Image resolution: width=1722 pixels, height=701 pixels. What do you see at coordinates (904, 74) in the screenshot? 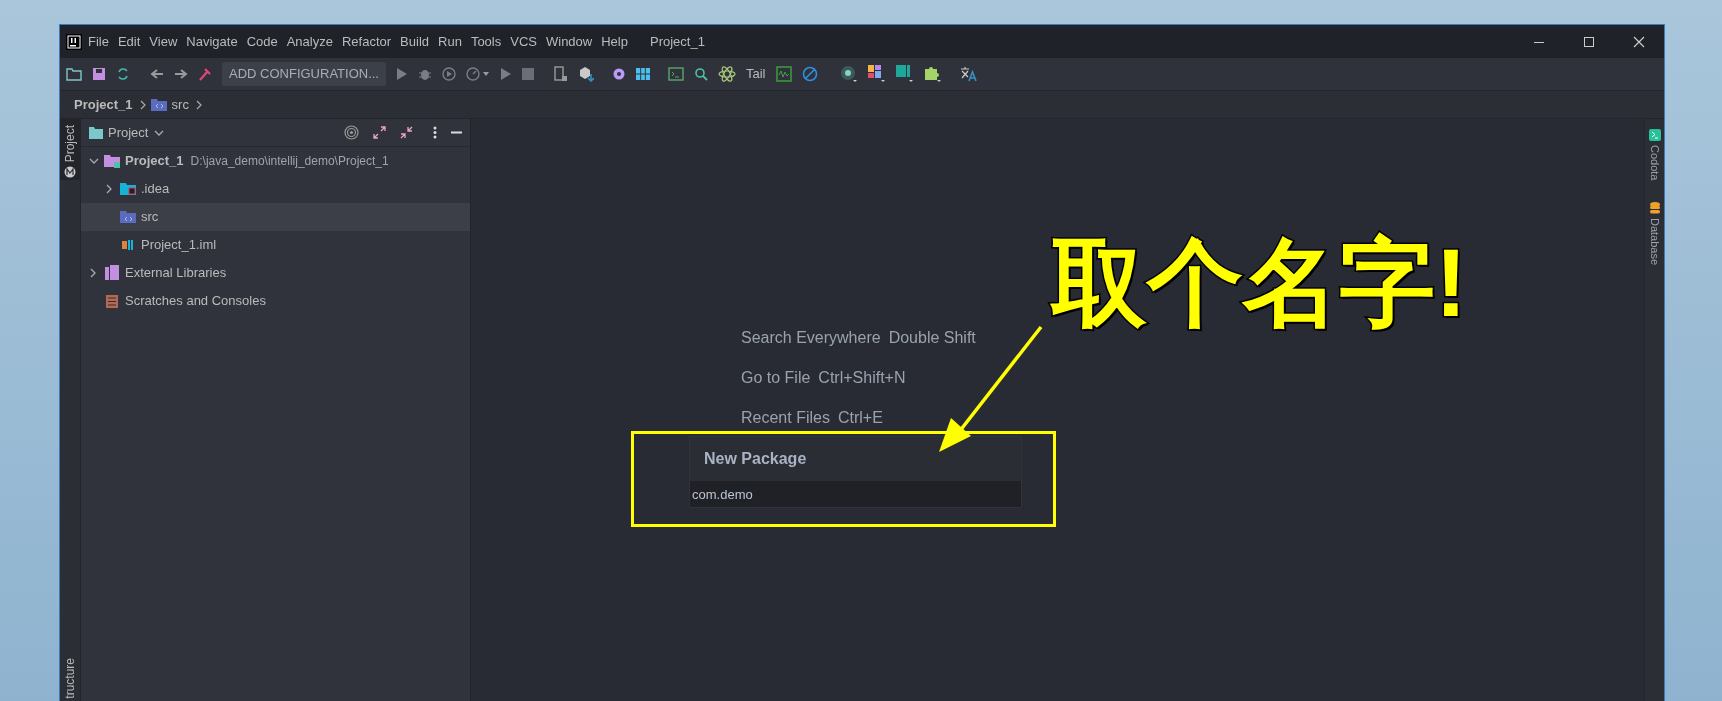
I see `panel-icon` at bounding box center [904, 74].